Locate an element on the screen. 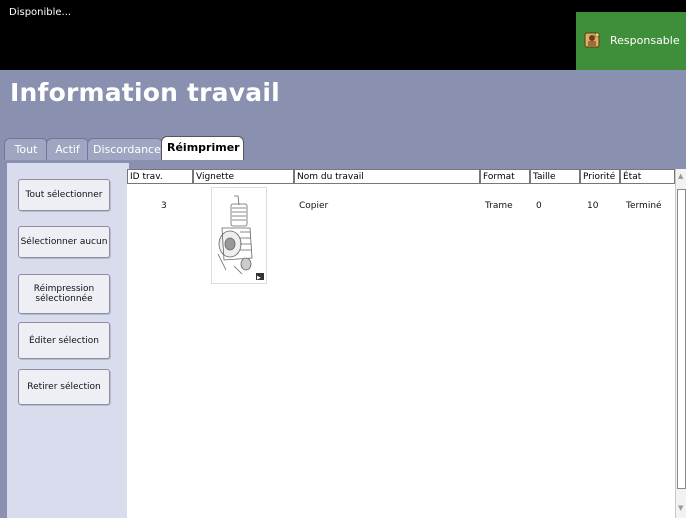 The height and width of the screenshot is (518, 686). column-header-priority: Priorité is located at coordinates (600, 176).